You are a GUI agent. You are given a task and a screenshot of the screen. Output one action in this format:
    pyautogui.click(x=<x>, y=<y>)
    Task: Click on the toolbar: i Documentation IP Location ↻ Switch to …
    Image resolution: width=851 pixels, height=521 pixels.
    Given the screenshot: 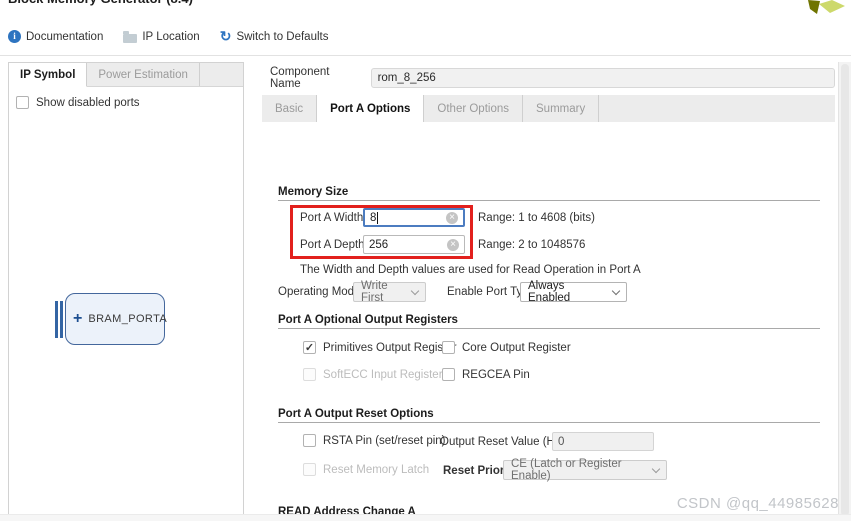 What is the action you would take?
    pyautogui.click(x=168, y=36)
    